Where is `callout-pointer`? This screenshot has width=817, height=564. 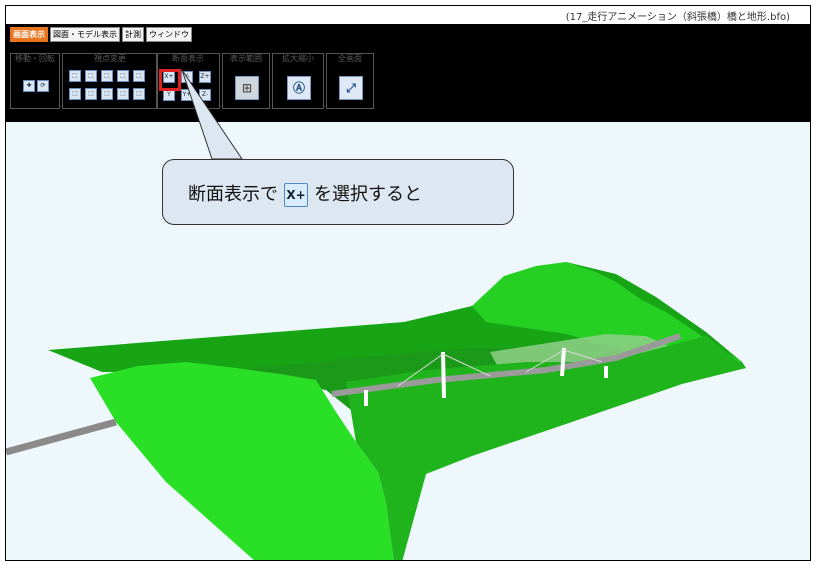 callout-pointer is located at coordinates (212, 114).